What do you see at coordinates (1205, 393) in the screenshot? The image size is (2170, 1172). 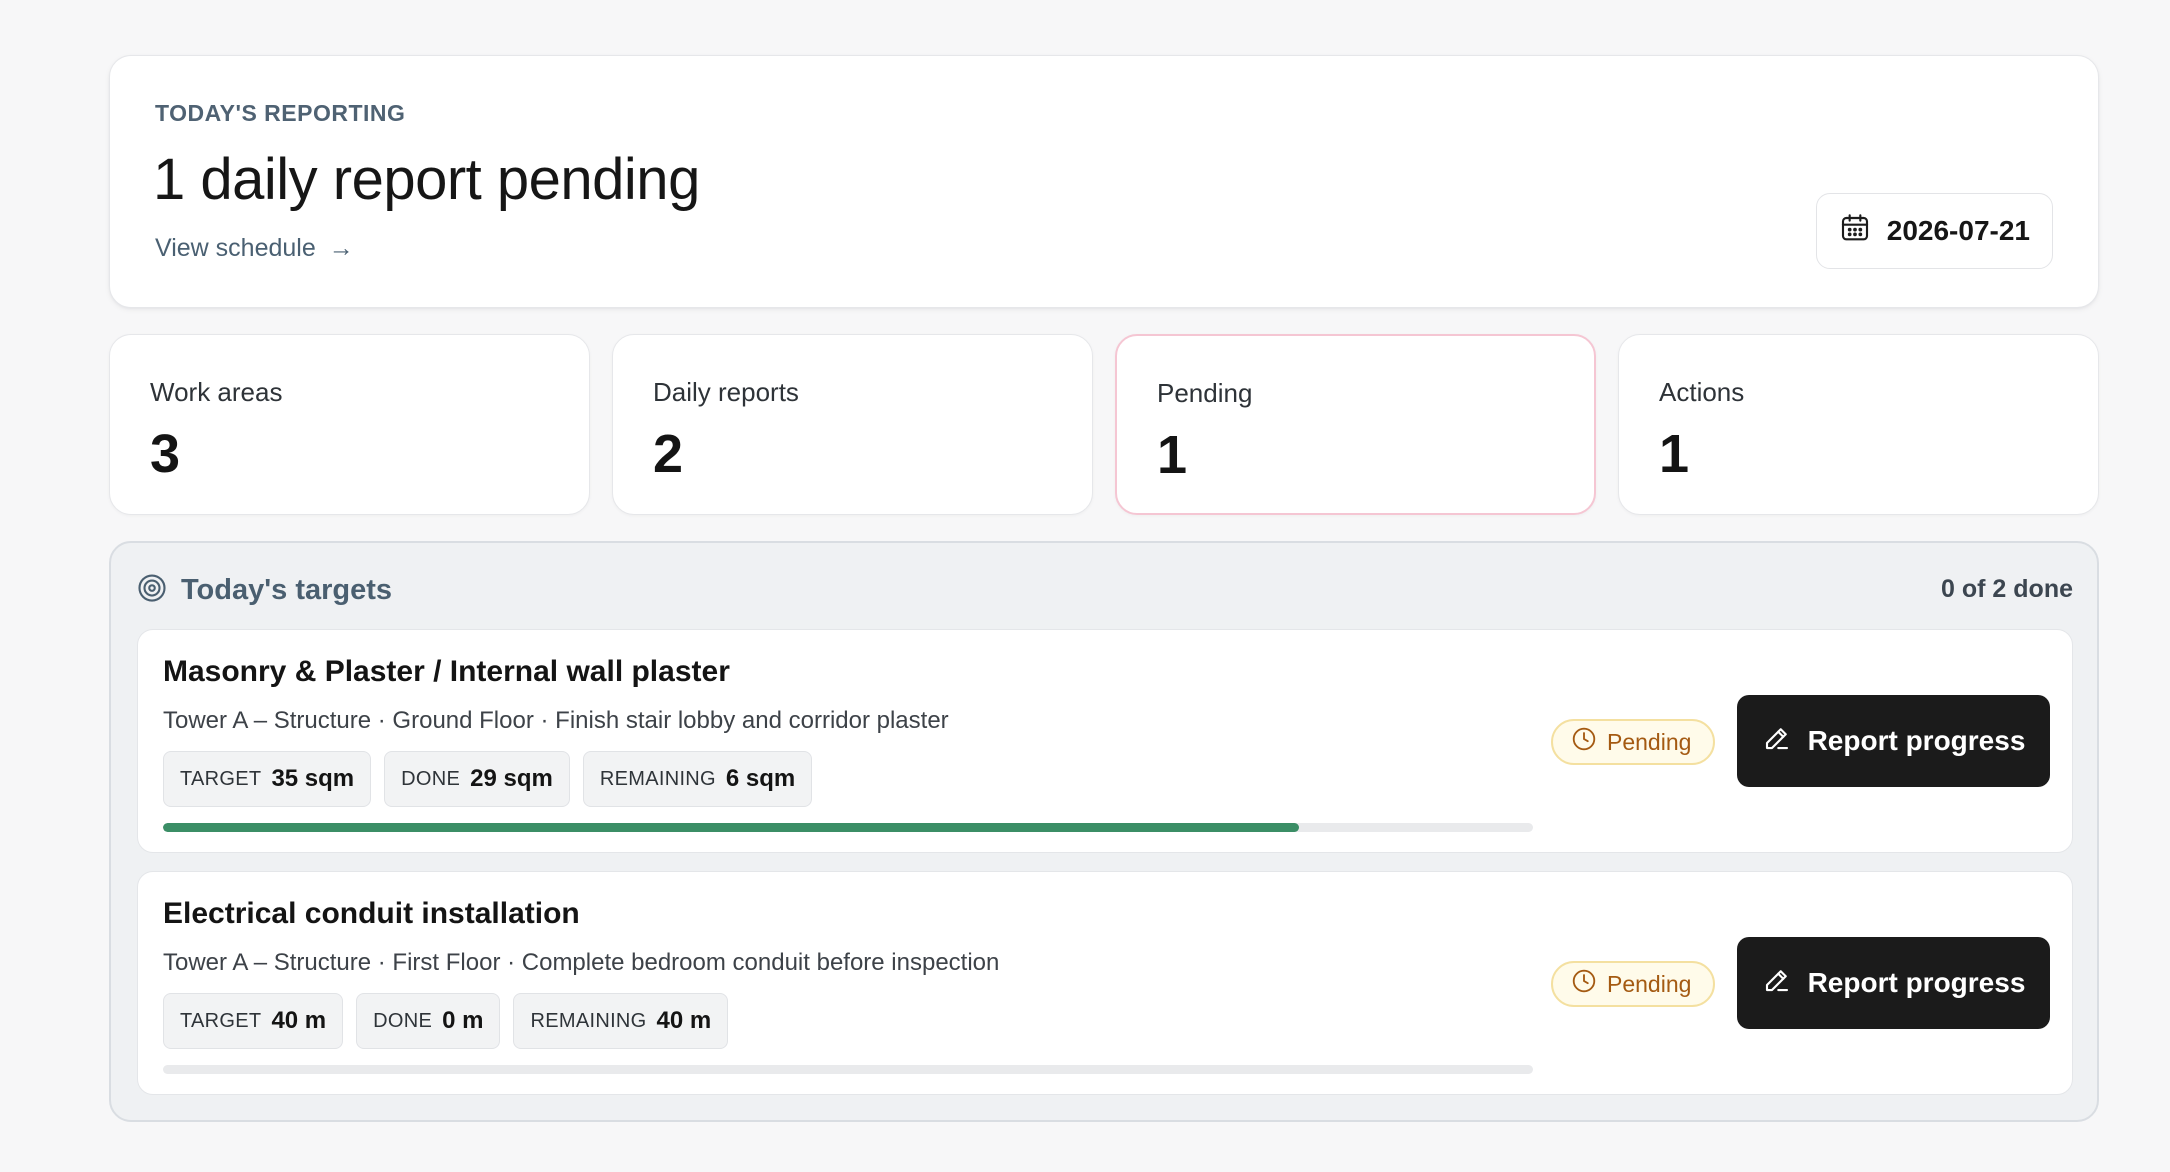 I see `stat-label: Pending` at bounding box center [1205, 393].